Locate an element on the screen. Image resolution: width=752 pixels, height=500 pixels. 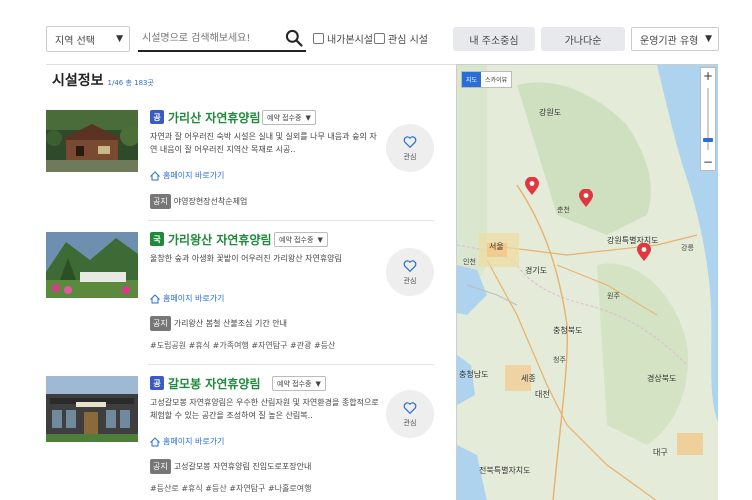
zoom-in-button: + is located at coordinates (708, 76).